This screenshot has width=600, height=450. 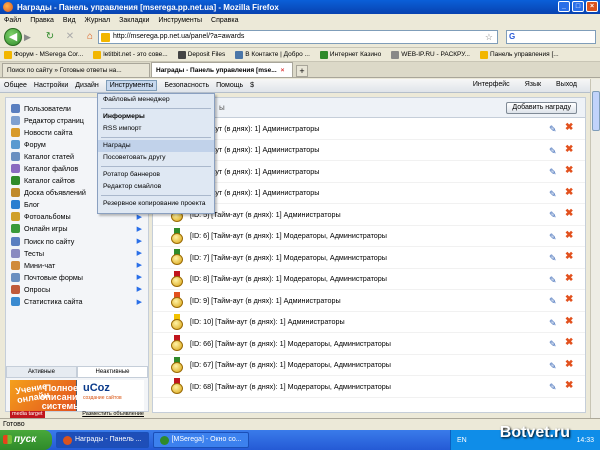 What do you see at coordinates (541, 108) in the screenshot?
I see `add-award-button: Добавить награду` at bounding box center [541, 108].